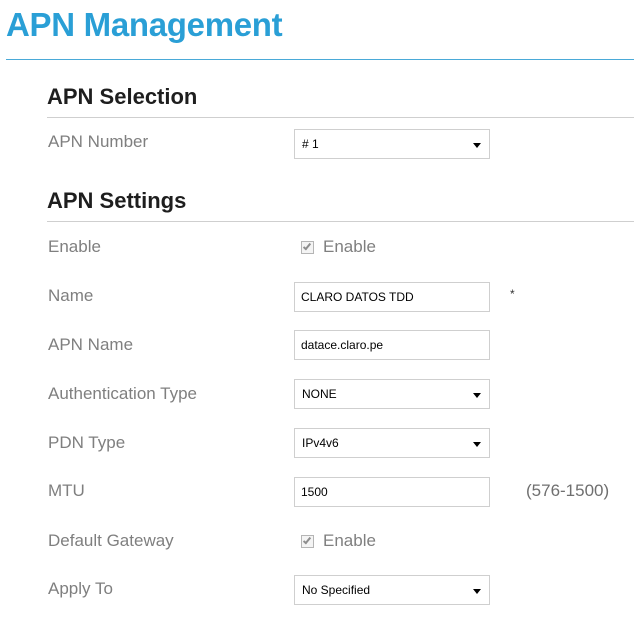  Describe the element at coordinates (117, 200) in the screenshot. I see `apn-settings-heading: APN Settings` at that location.